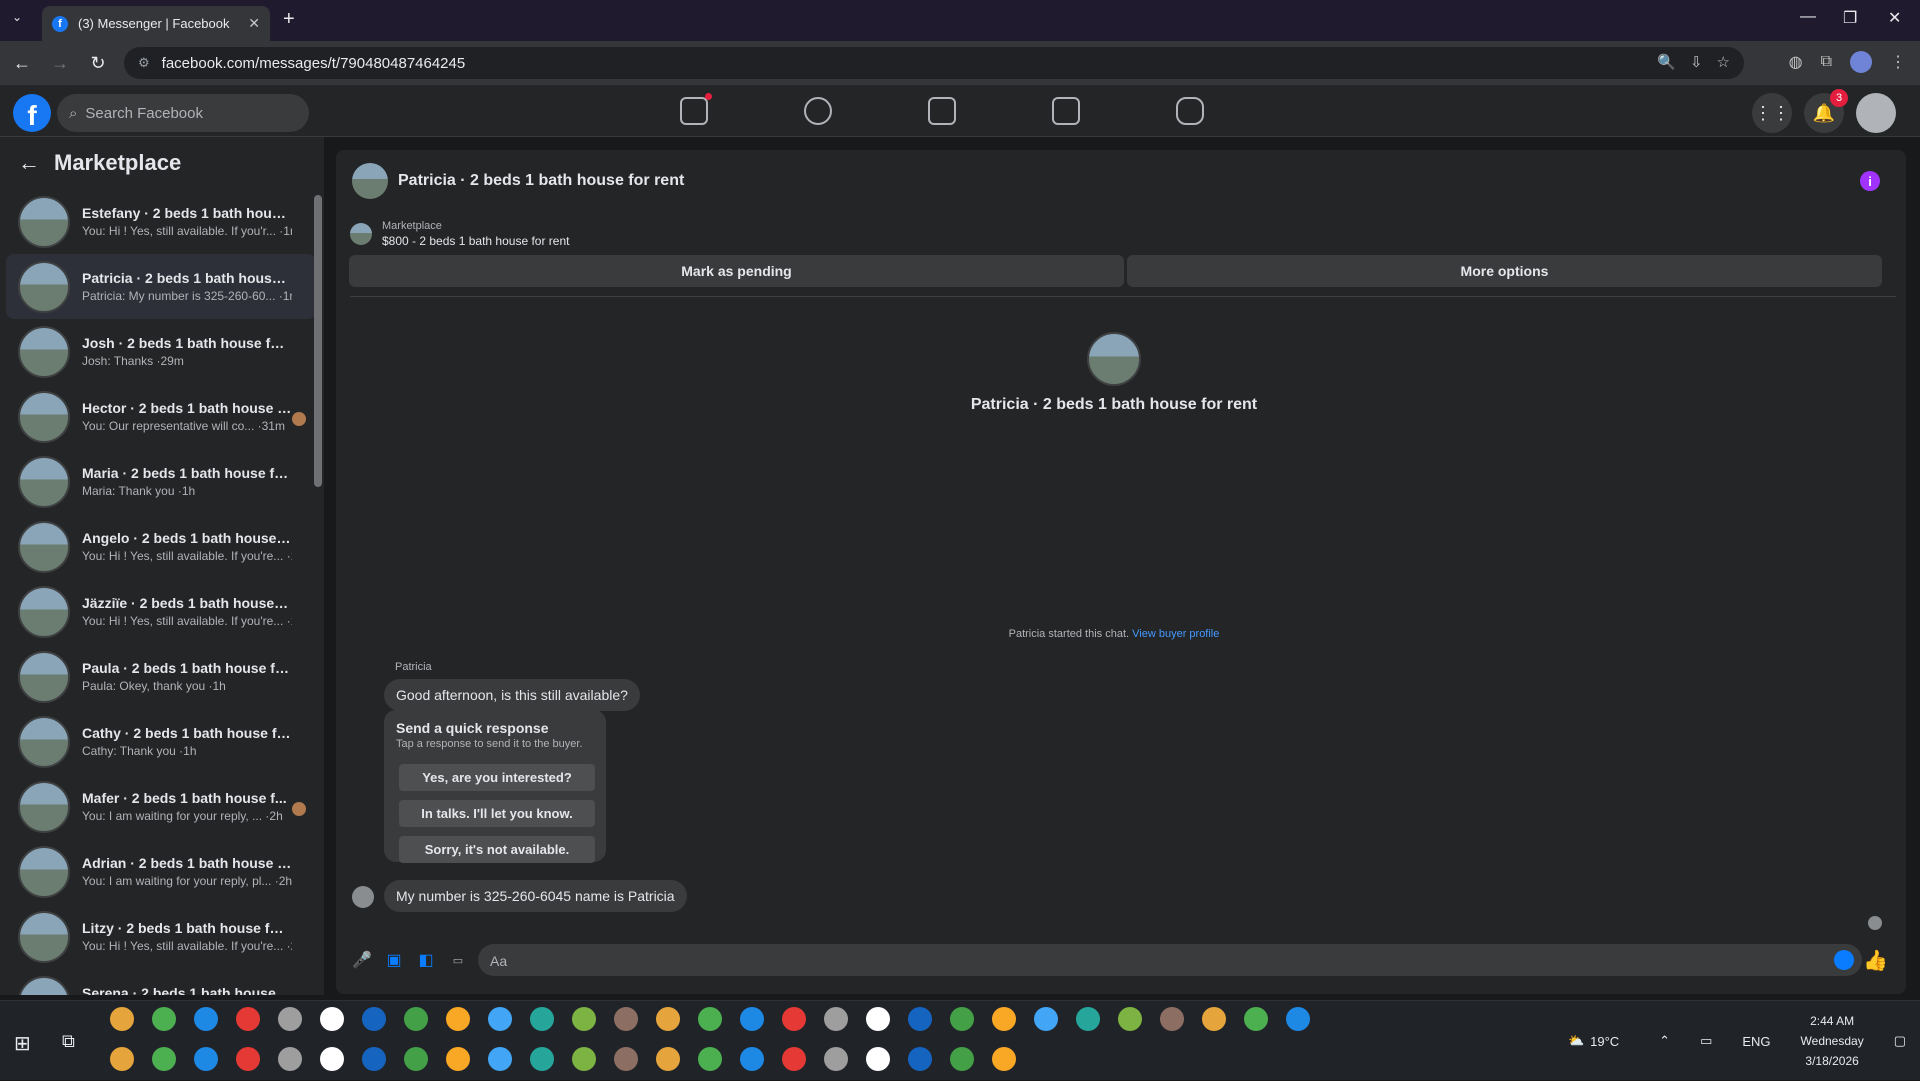 This screenshot has width=1920, height=1081. What do you see at coordinates (696, 109) in the screenshot?
I see `home-icon` at bounding box center [696, 109].